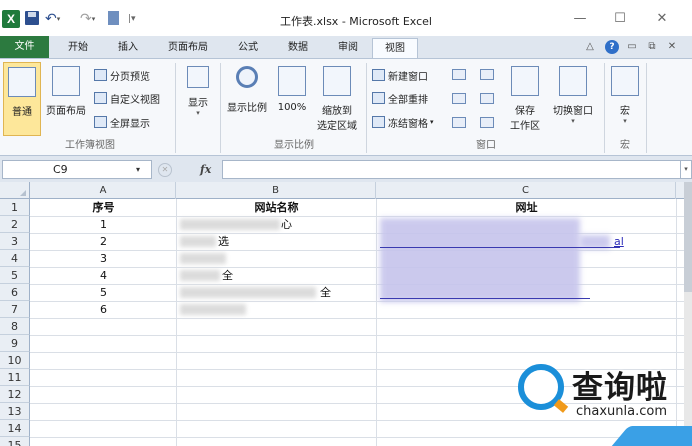 The width and height of the screenshot is (692, 446). What do you see at coordinates (15, 309) in the screenshot?
I see `row-header: 7` at bounding box center [15, 309].